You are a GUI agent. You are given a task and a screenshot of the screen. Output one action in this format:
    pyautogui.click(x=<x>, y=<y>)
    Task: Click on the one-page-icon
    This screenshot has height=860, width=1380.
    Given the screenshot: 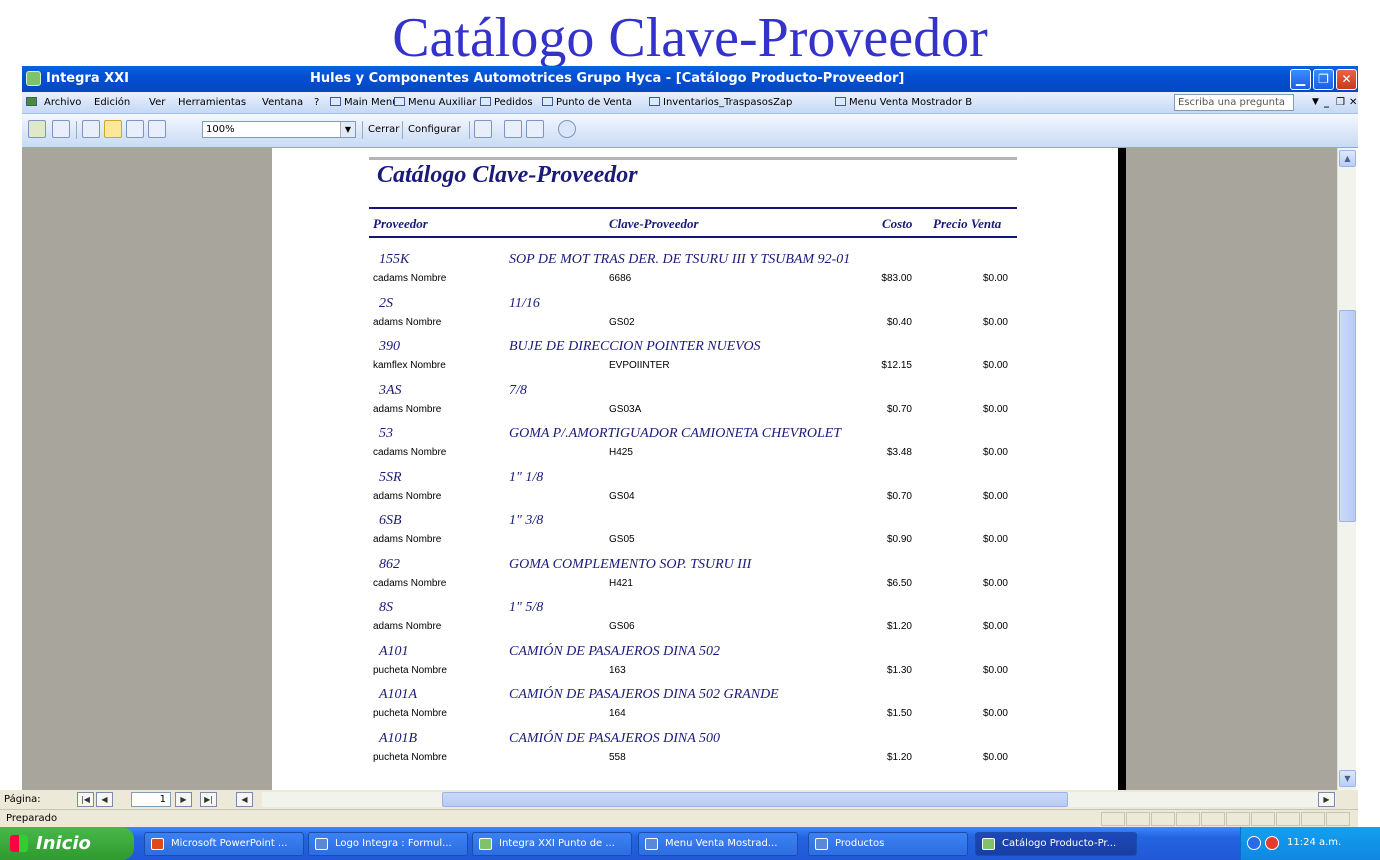 What is the action you would take?
    pyautogui.click(x=113, y=129)
    